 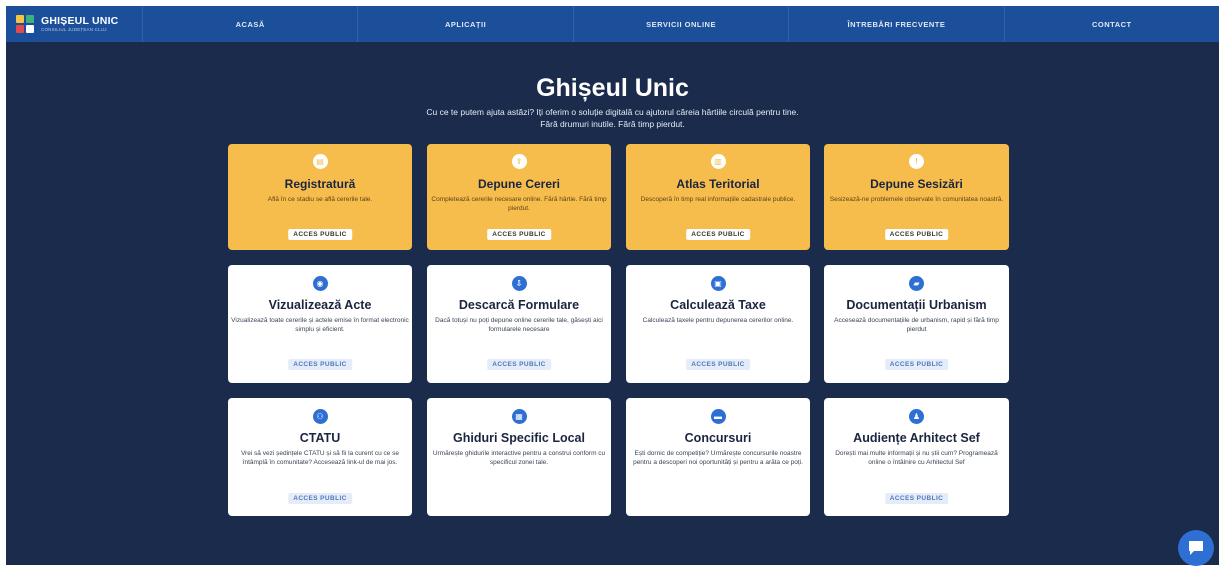 What do you see at coordinates (466, 24) in the screenshot?
I see `nav-aplicatii: APLICAȚII` at bounding box center [466, 24].